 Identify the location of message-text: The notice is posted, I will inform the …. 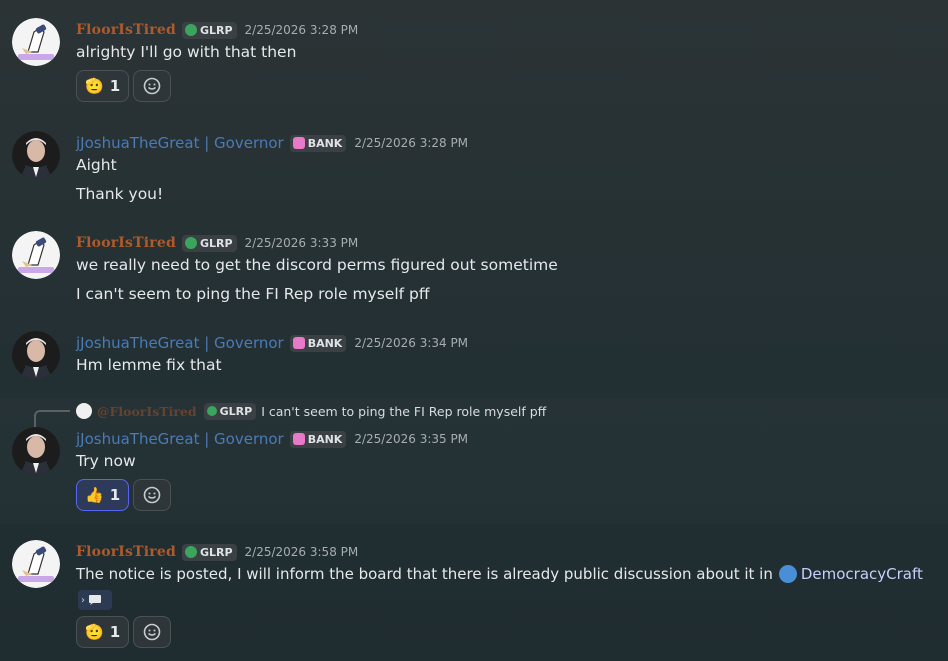
(424, 574).